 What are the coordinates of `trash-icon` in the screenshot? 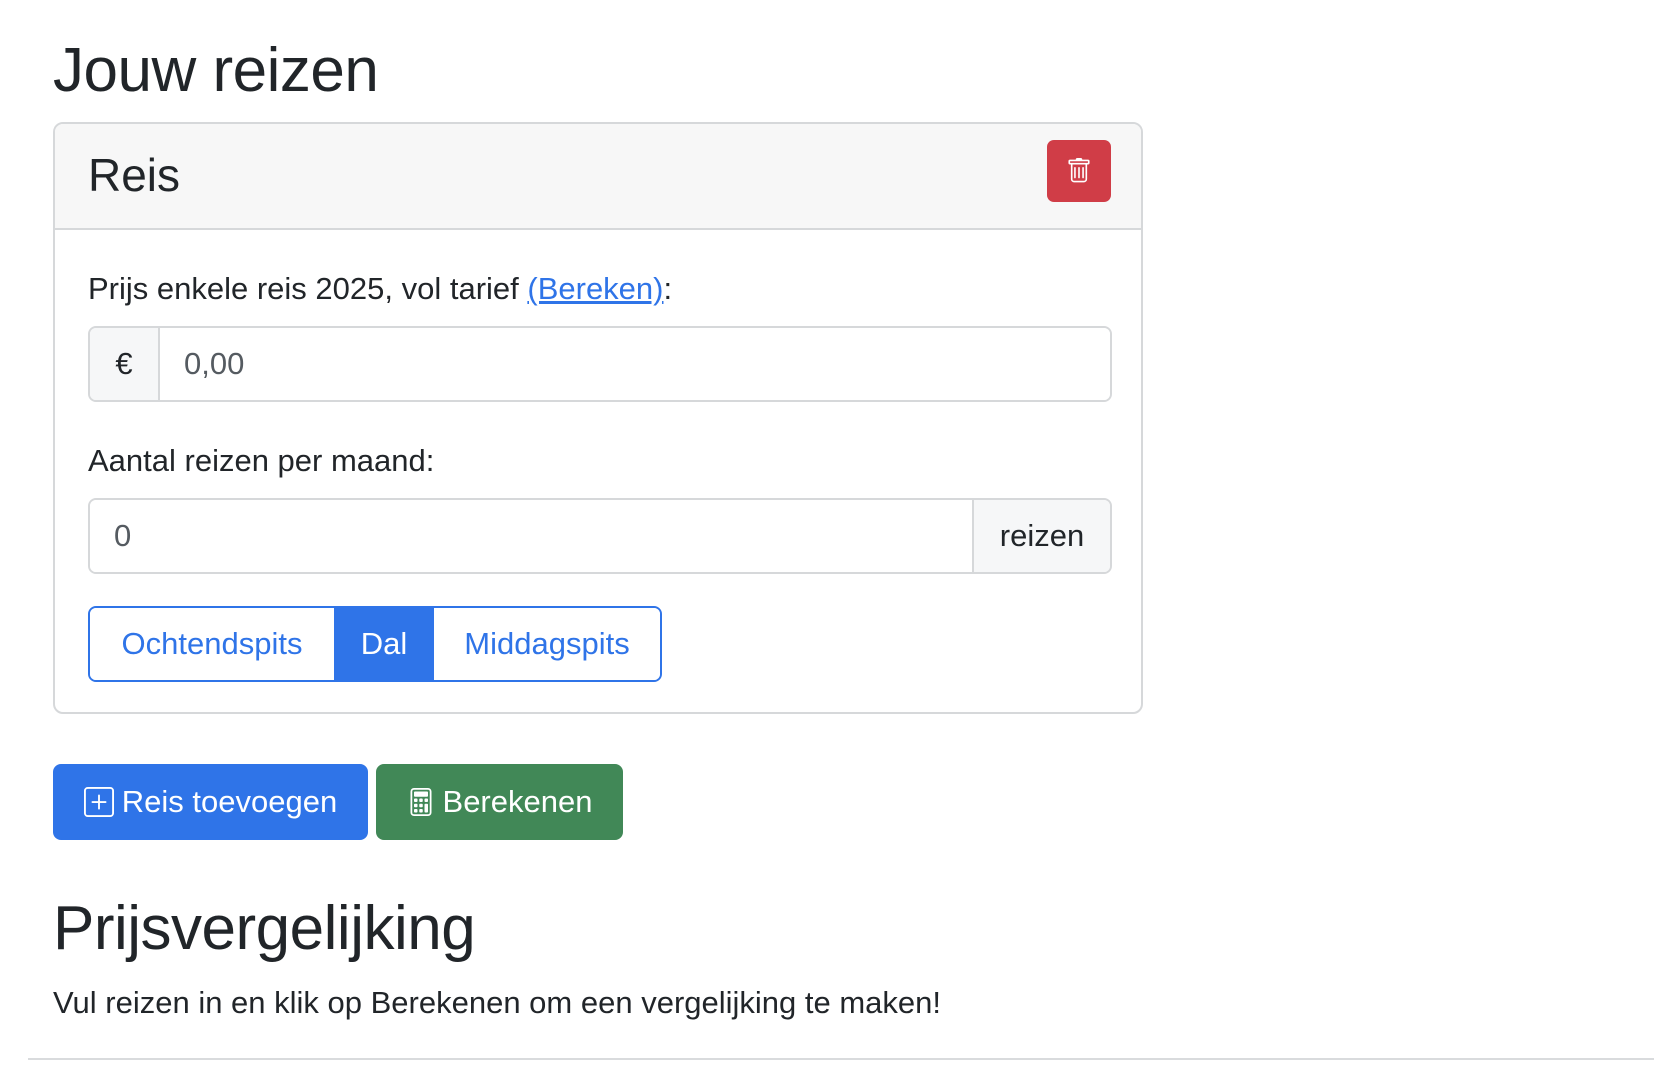 It's located at (1079, 170).